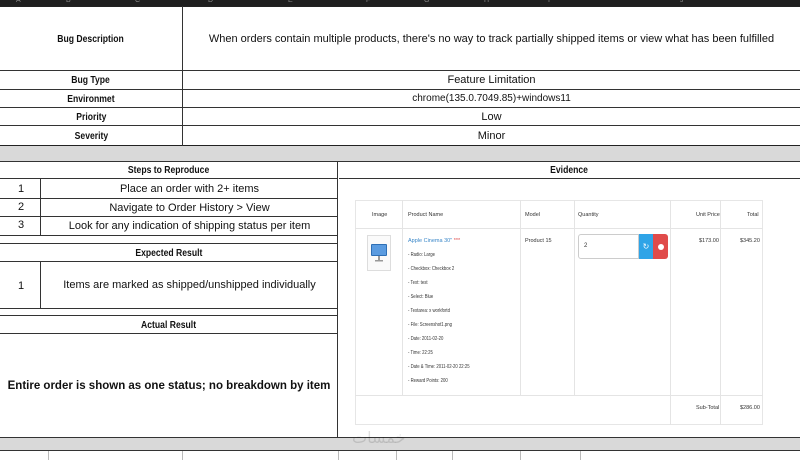  I want to click on monitor-icon, so click(379, 253).